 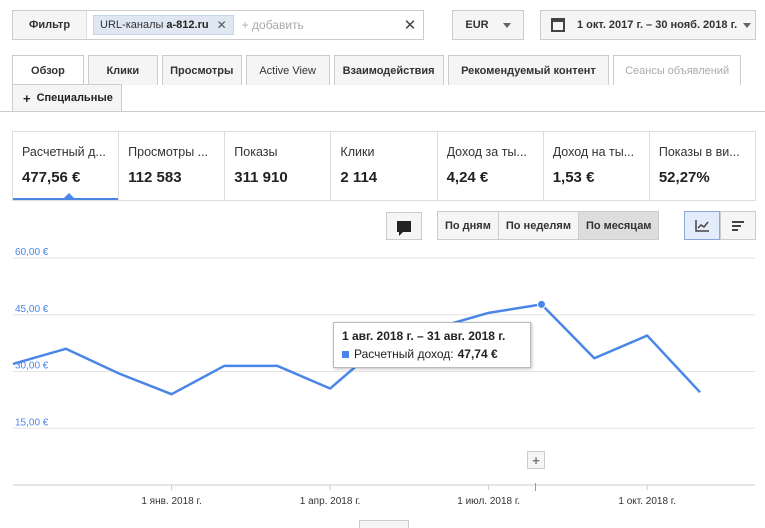 What do you see at coordinates (410, 25) in the screenshot?
I see `clear-filter-icon: ✕` at bounding box center [410, 25].